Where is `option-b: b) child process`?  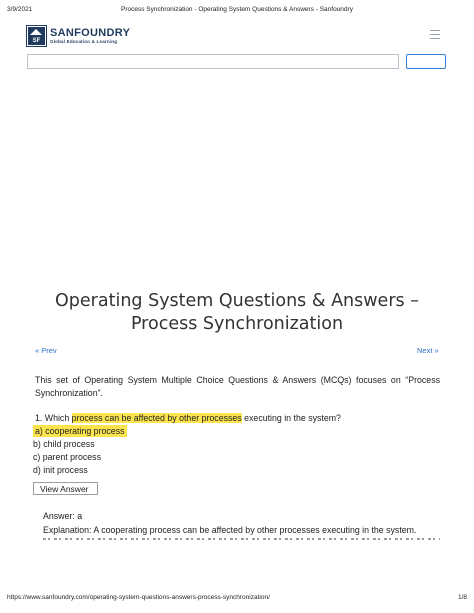
option-b: b) child process is located at coordinates (64, 444).